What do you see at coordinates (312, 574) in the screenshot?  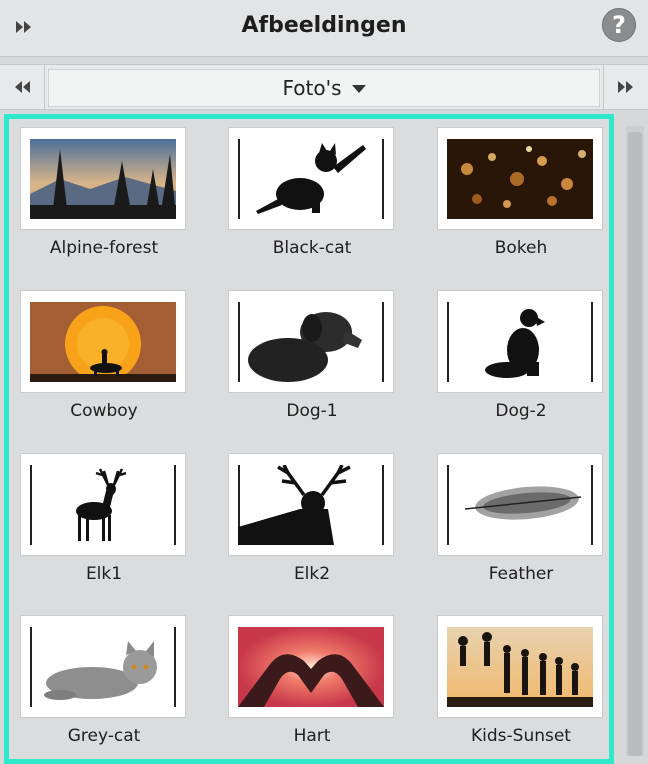 I see `thumbnail-label: Elk2` at bounding box center [312, 574].